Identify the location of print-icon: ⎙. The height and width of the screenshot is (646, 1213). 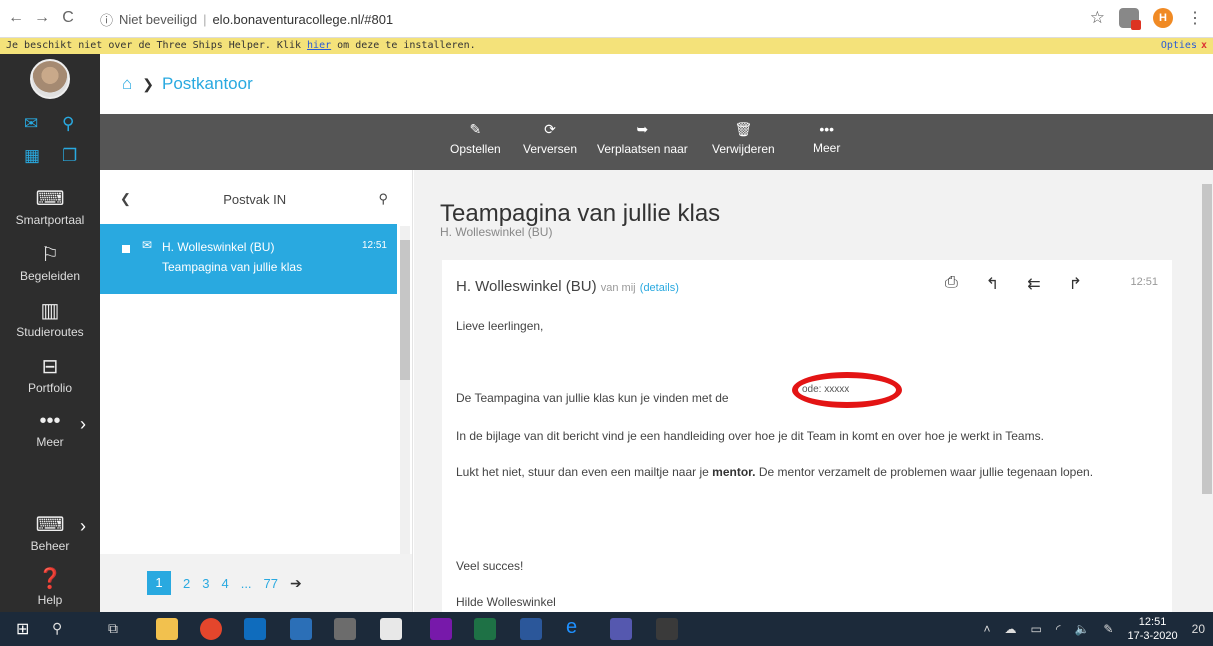
(951, 284).